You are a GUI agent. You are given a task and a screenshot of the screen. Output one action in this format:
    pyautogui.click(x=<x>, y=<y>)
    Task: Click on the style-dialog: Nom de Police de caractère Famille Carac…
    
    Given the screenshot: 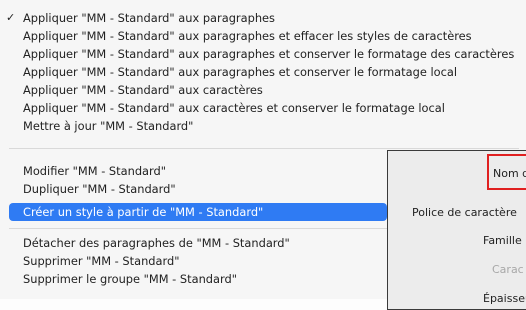 What is the action you would take?
    pyautogui.click(x=456, y=230)
    